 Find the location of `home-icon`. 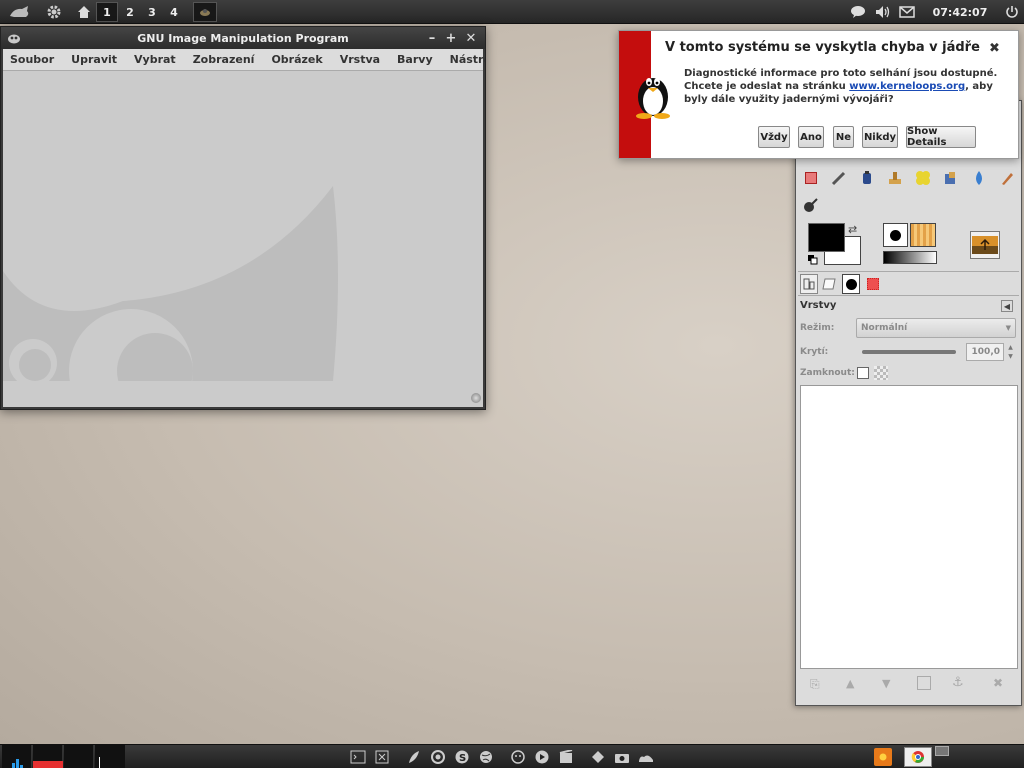

home-icon is located at coordinates (84, 12).